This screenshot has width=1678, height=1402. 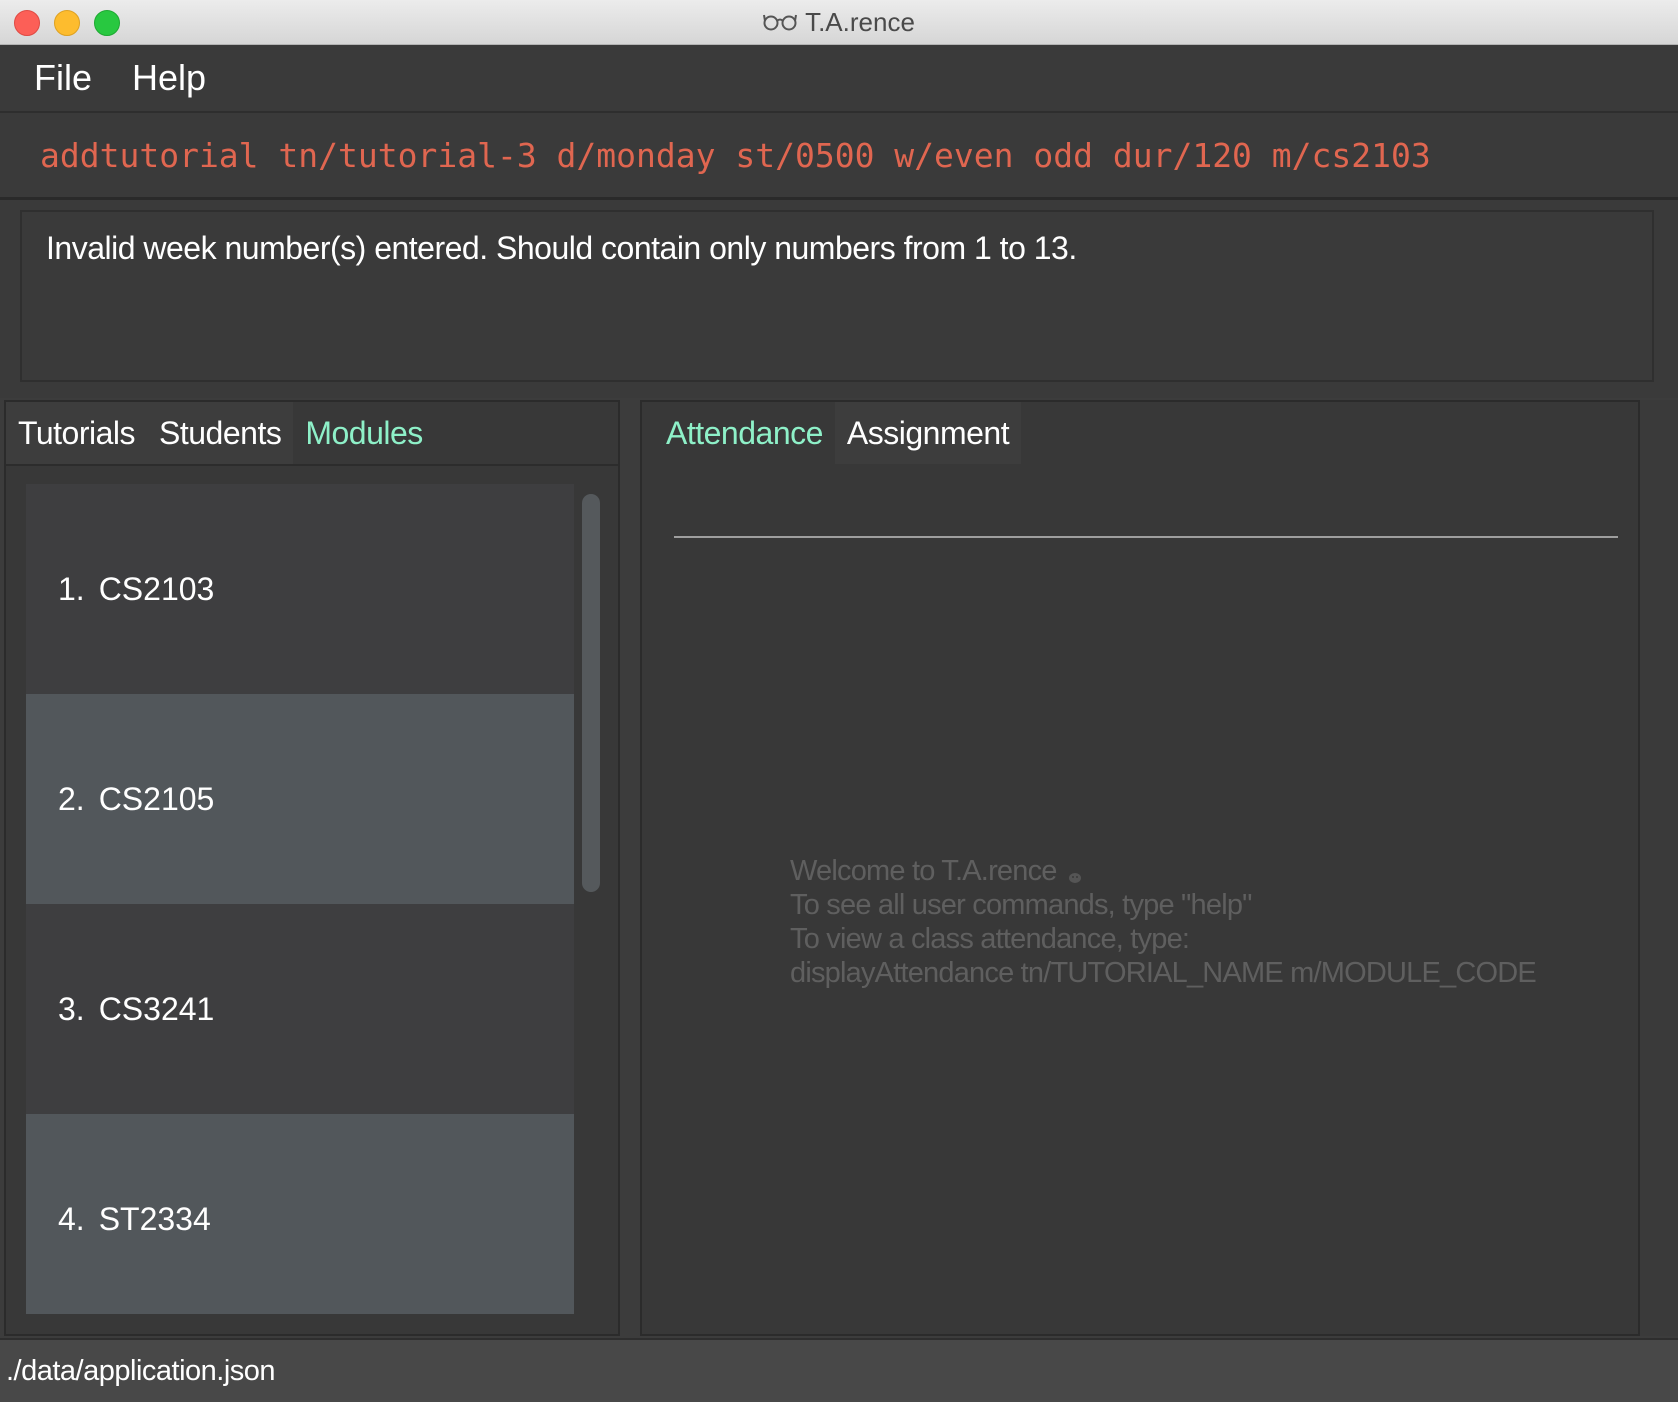 What do you see at coordinates (1146, 537) in the screenshot?
I see `content-divider` at bounding box center [1146, 537].